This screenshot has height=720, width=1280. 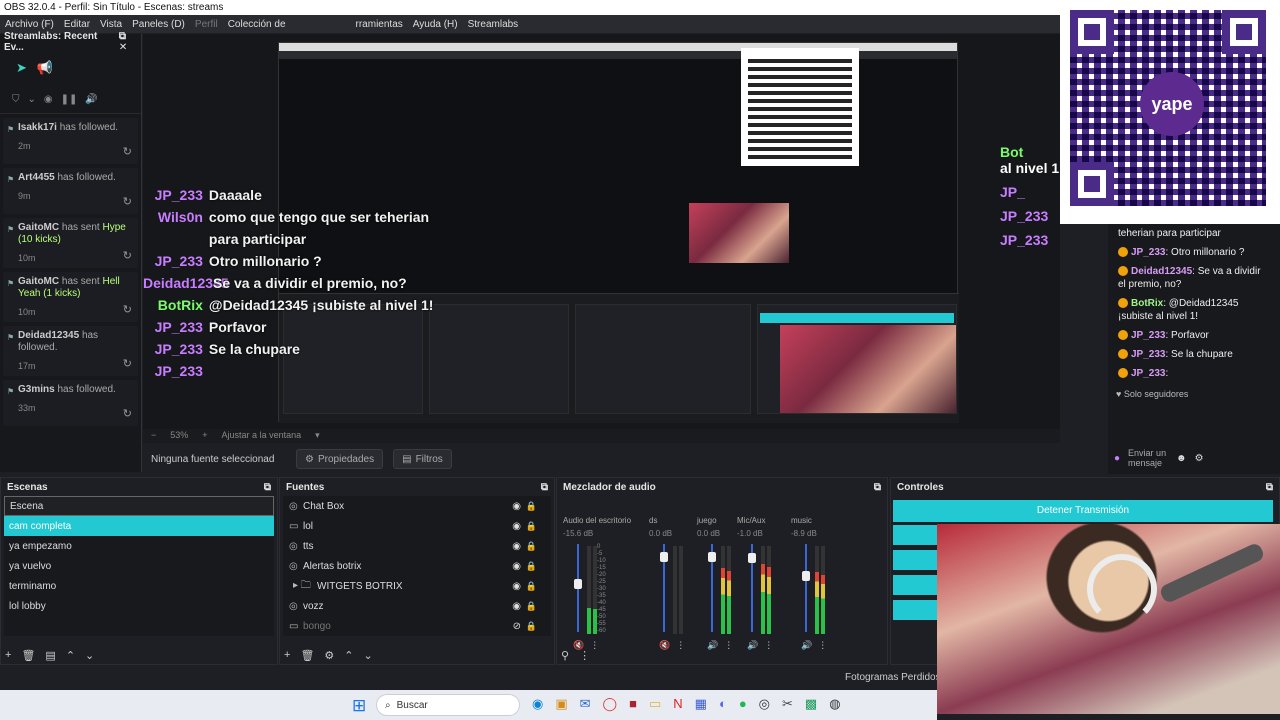 What do you see at coordinates (417, 526) in the screenshot?
I see `source-item: ▭ lol ◉ 🔒` at bounding box center [417, 526].